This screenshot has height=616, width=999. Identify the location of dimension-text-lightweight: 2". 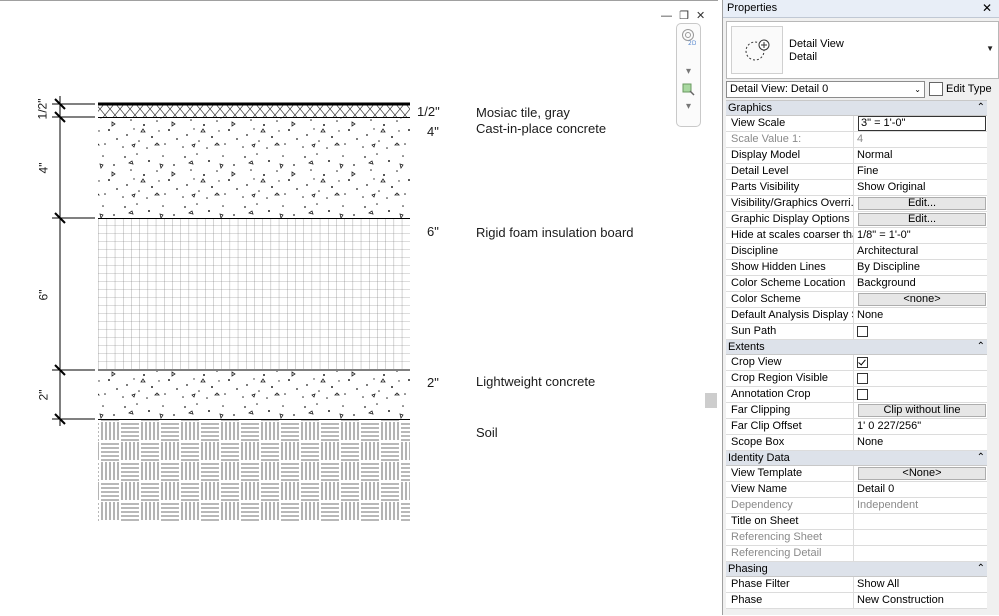
(43, 395).